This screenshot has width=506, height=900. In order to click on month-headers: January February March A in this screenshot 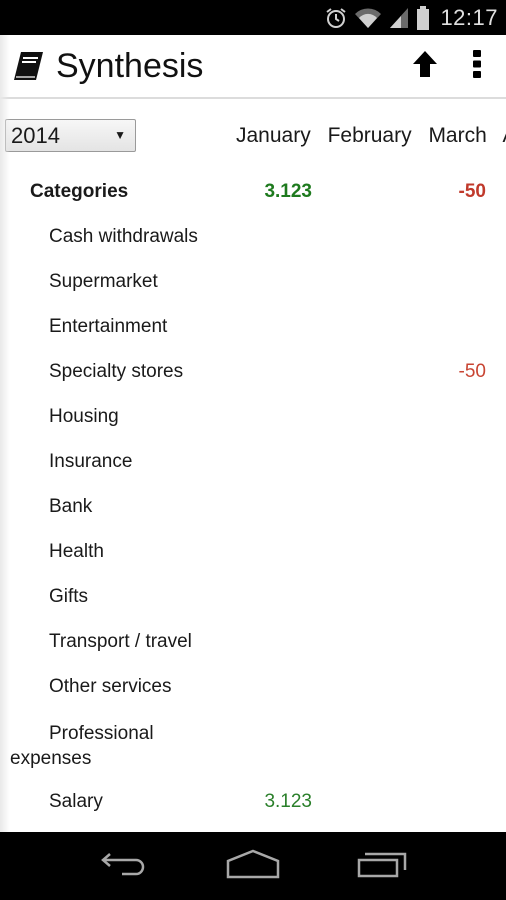, I will do `click(371, 136)`.